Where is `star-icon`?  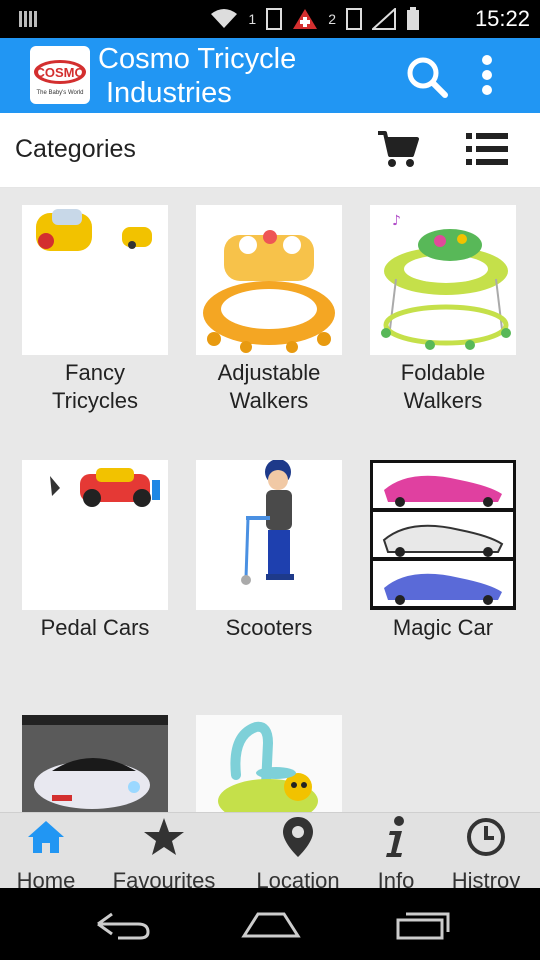
star-icon is located at coordinates (164, 836).